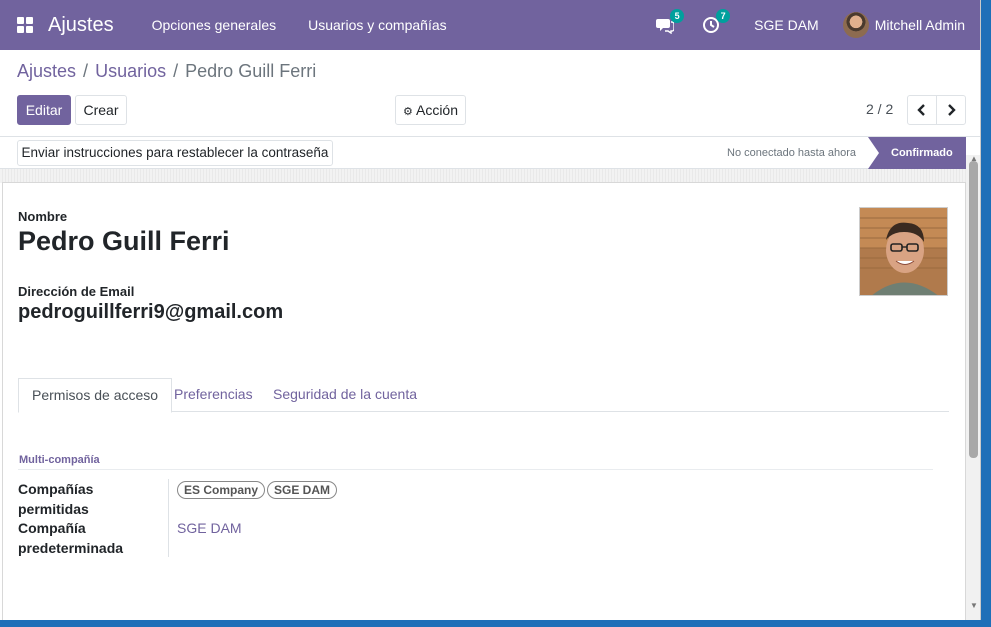  What do you see at coordinates (56, 489) in the screenshot?
I see `allowed-companies-label-line1: Compañías` at bounding box center [56, 489].